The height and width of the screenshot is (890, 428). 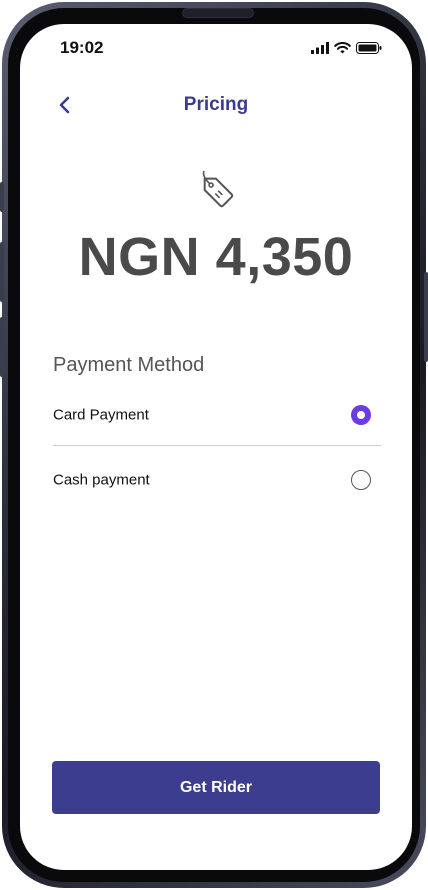 What do you see at coordinates (342, 48) in the screenshot?
I see `wifi-icon` at bounding box center [342, 48].